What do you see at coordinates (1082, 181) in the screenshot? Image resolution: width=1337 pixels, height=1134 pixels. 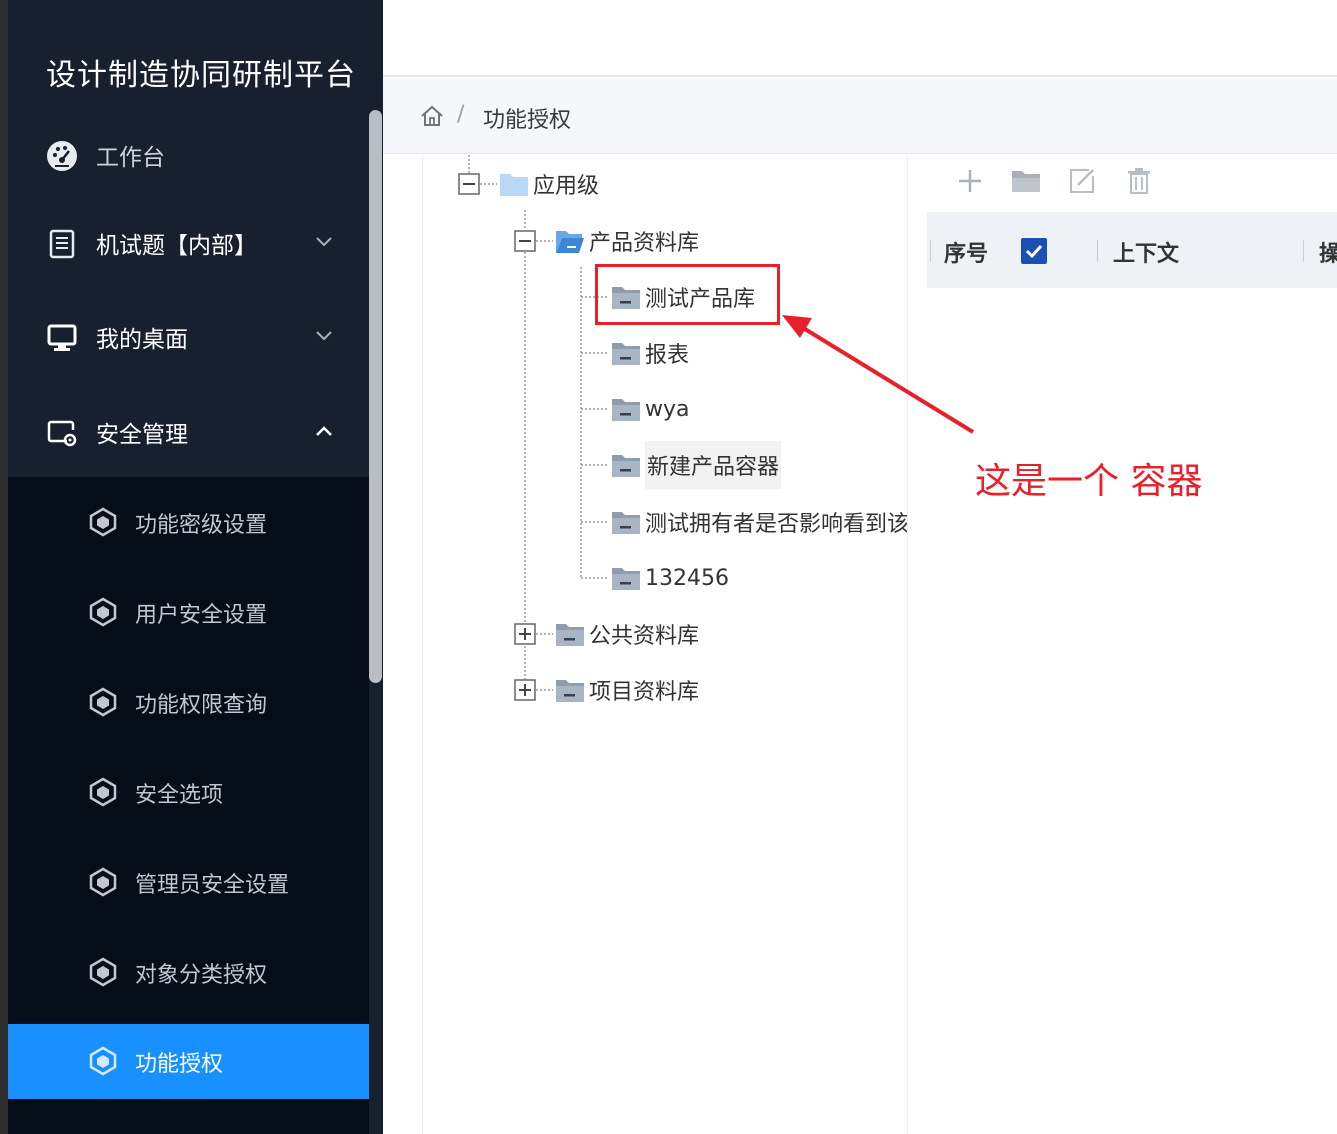 I see `edit-icon` at bounding box center [1082, 181].